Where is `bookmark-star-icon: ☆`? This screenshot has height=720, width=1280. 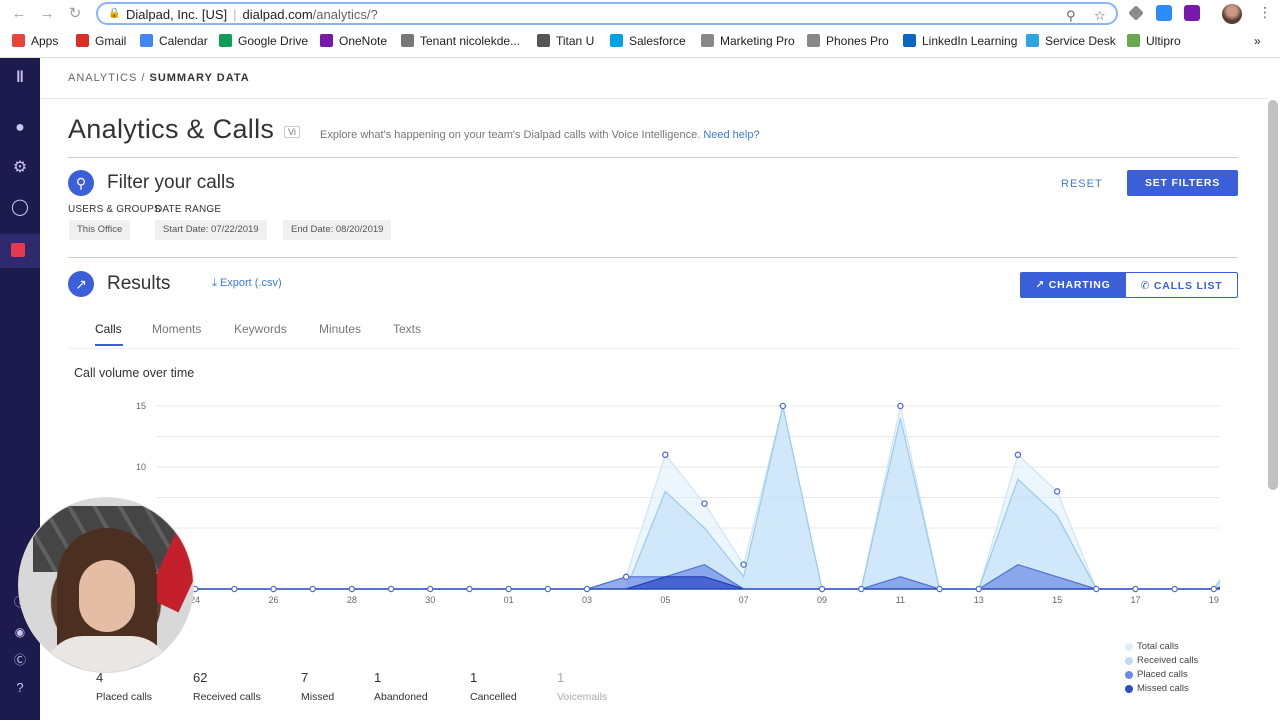
bookmark-star-icon: ☆ is located at coordinates (1100, 16).